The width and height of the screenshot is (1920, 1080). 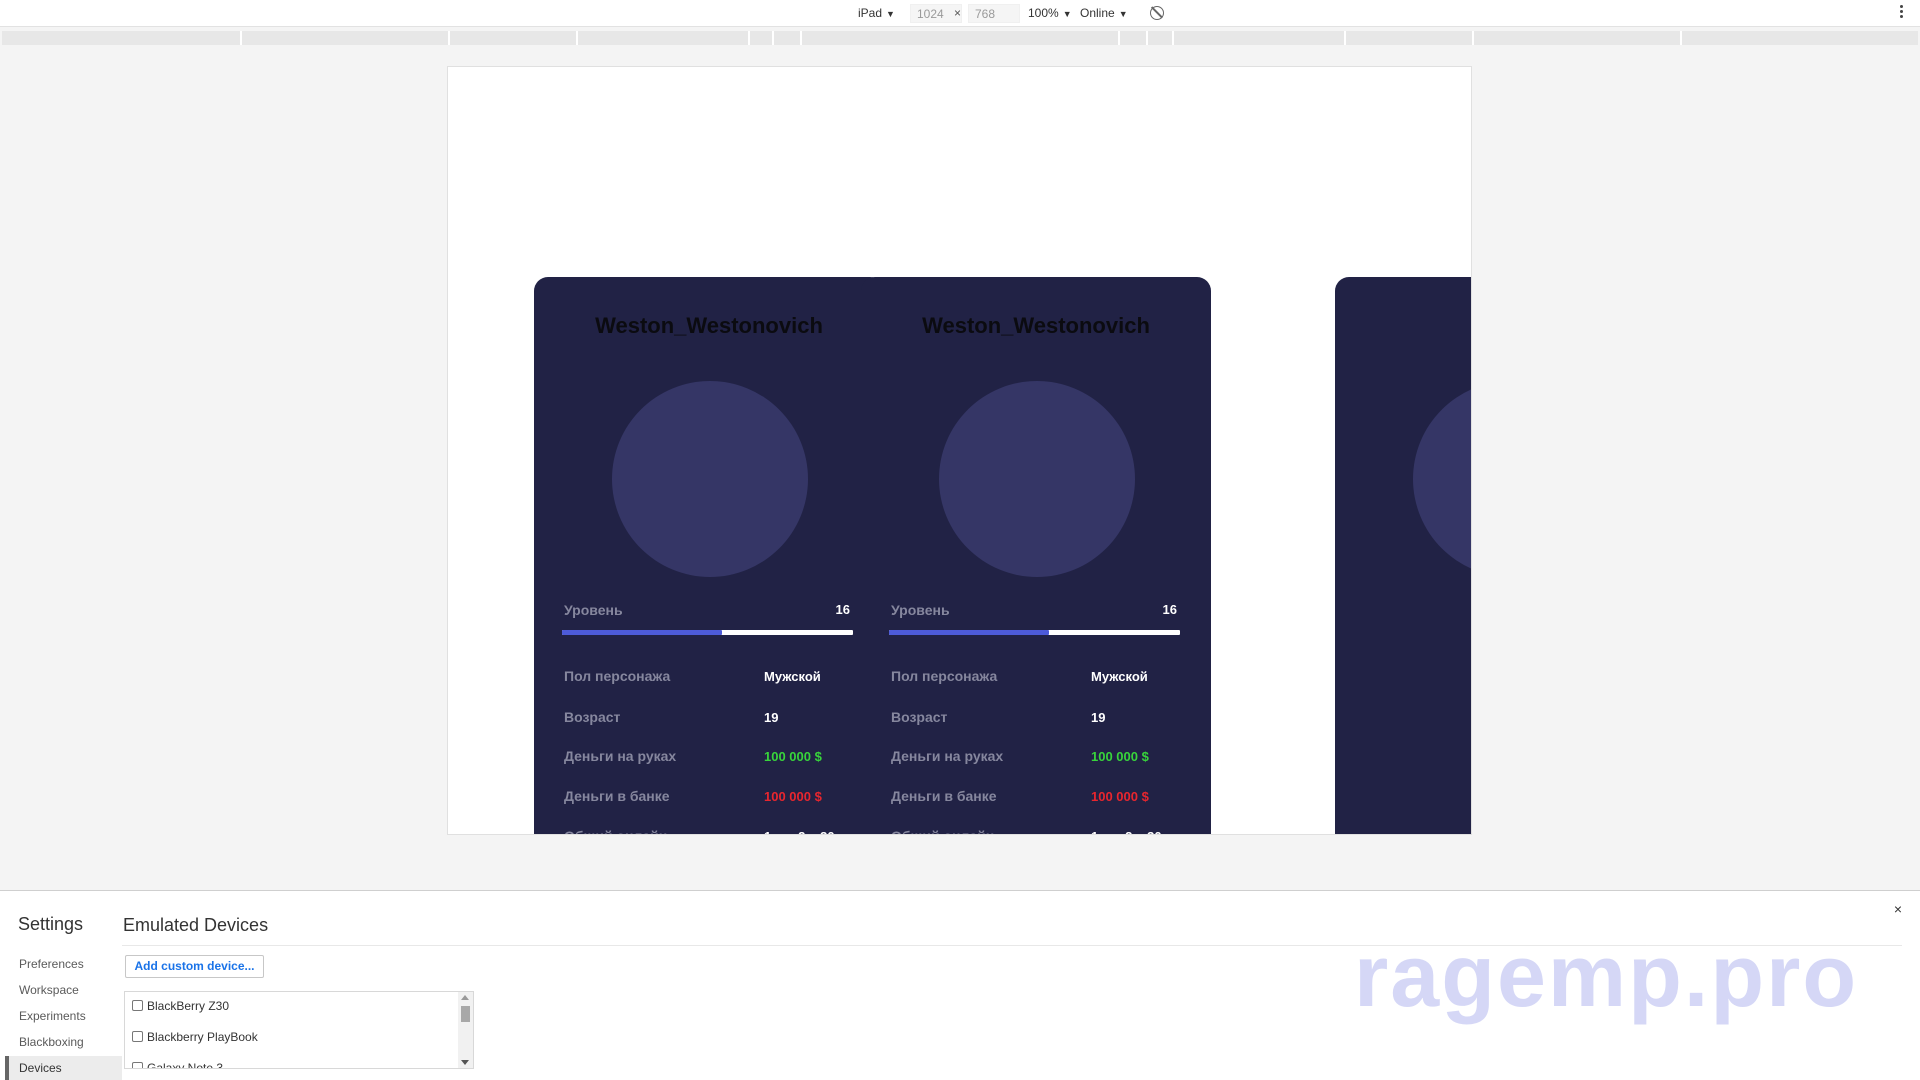 I want to click on rotate-icon, so click(x=1157, y=13).